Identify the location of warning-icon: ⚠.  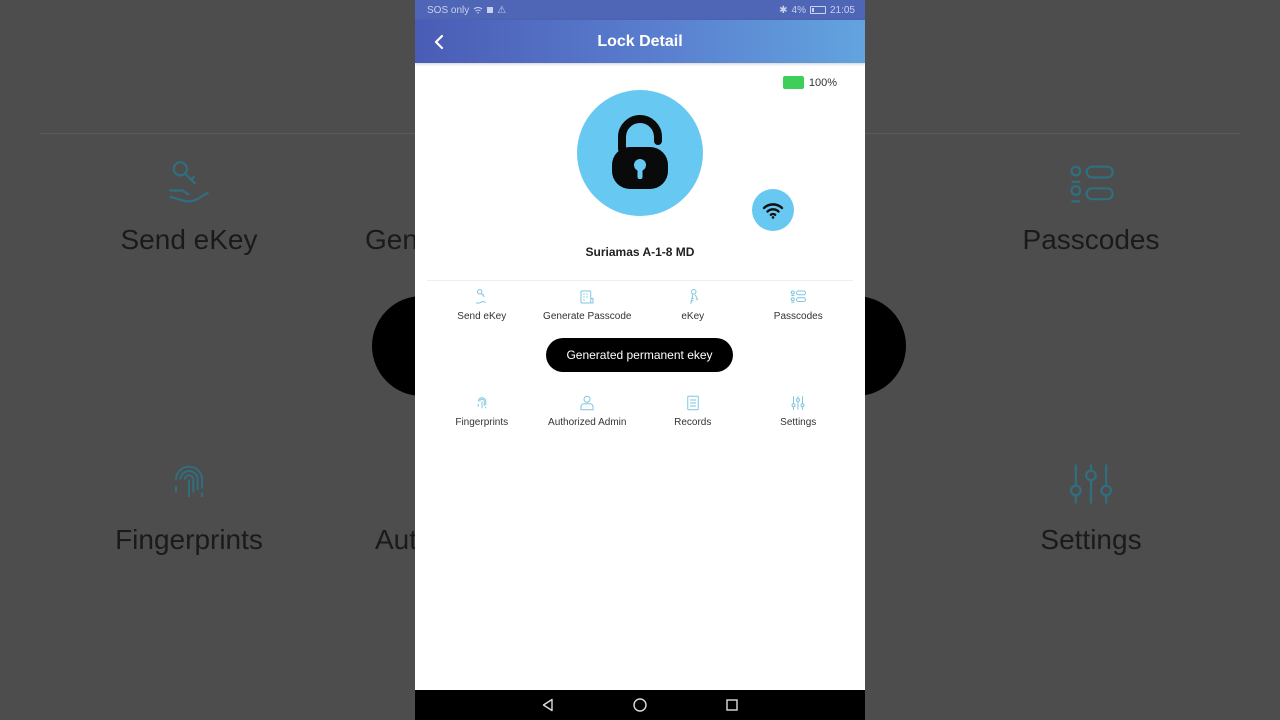
(502, 10).